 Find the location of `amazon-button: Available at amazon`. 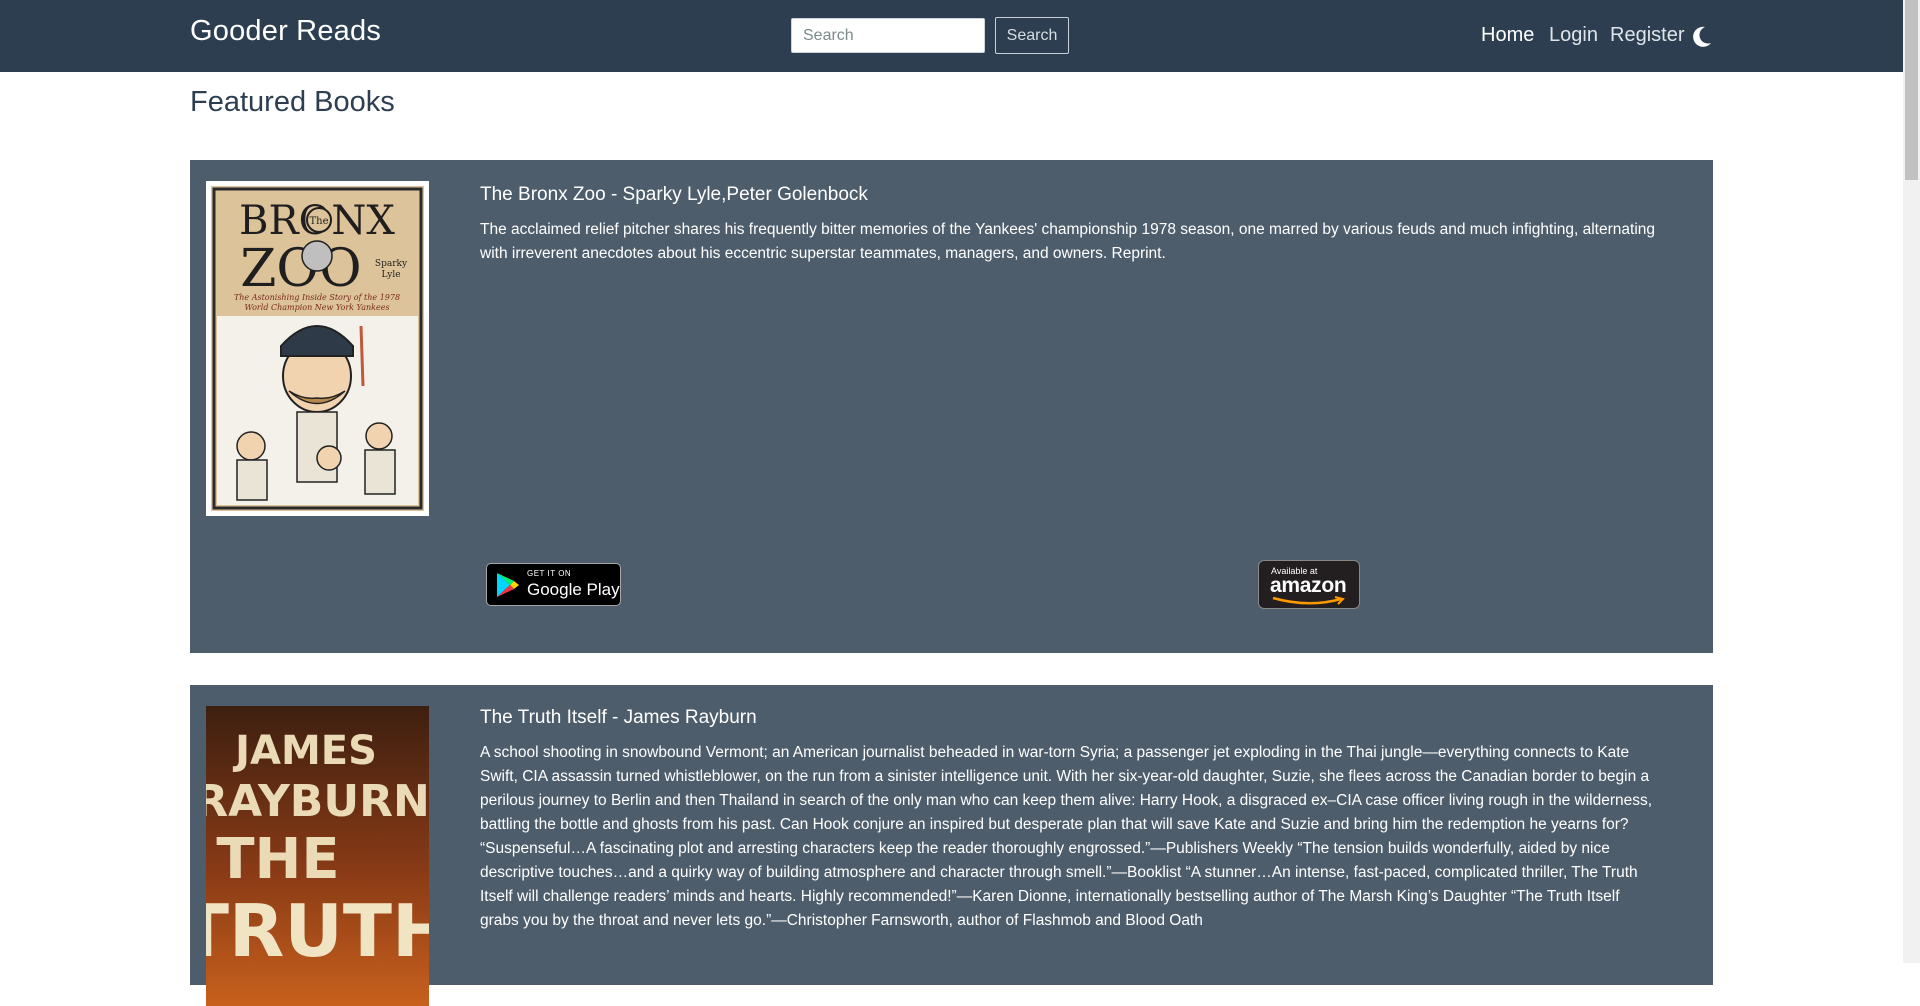

amazon-button: Available at amazon is located at coordinates (1309, 584).